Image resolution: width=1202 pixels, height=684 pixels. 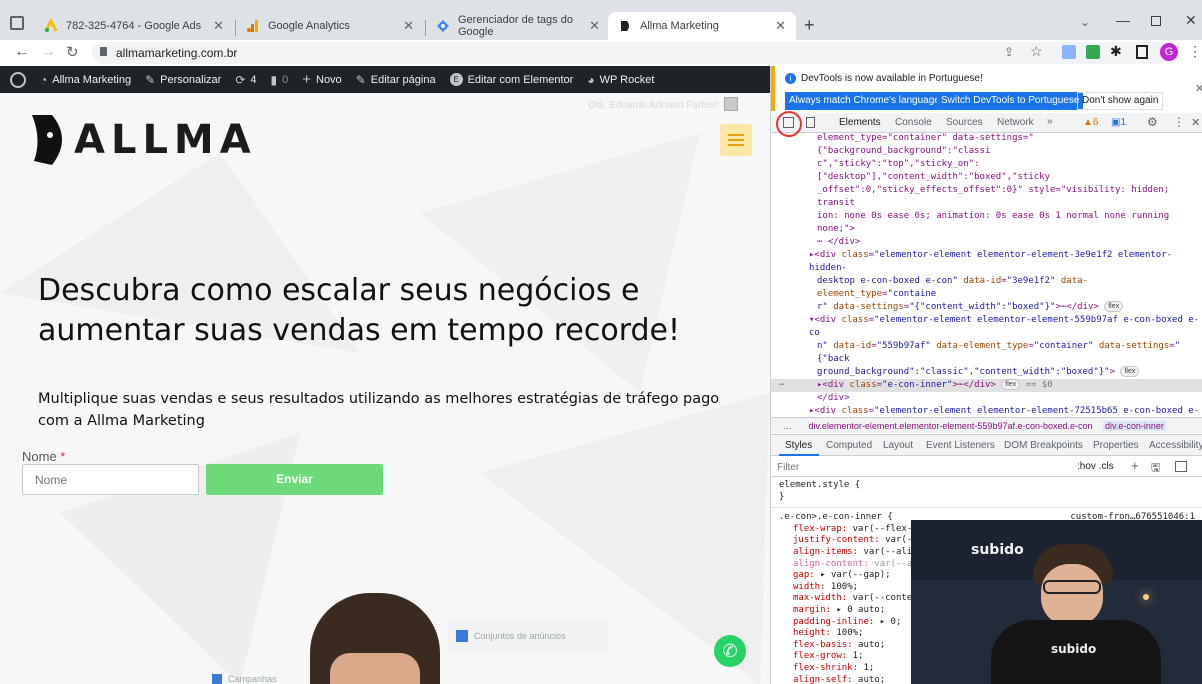 I want to click on tab-elements: Elements, so click(x=860, y=122).